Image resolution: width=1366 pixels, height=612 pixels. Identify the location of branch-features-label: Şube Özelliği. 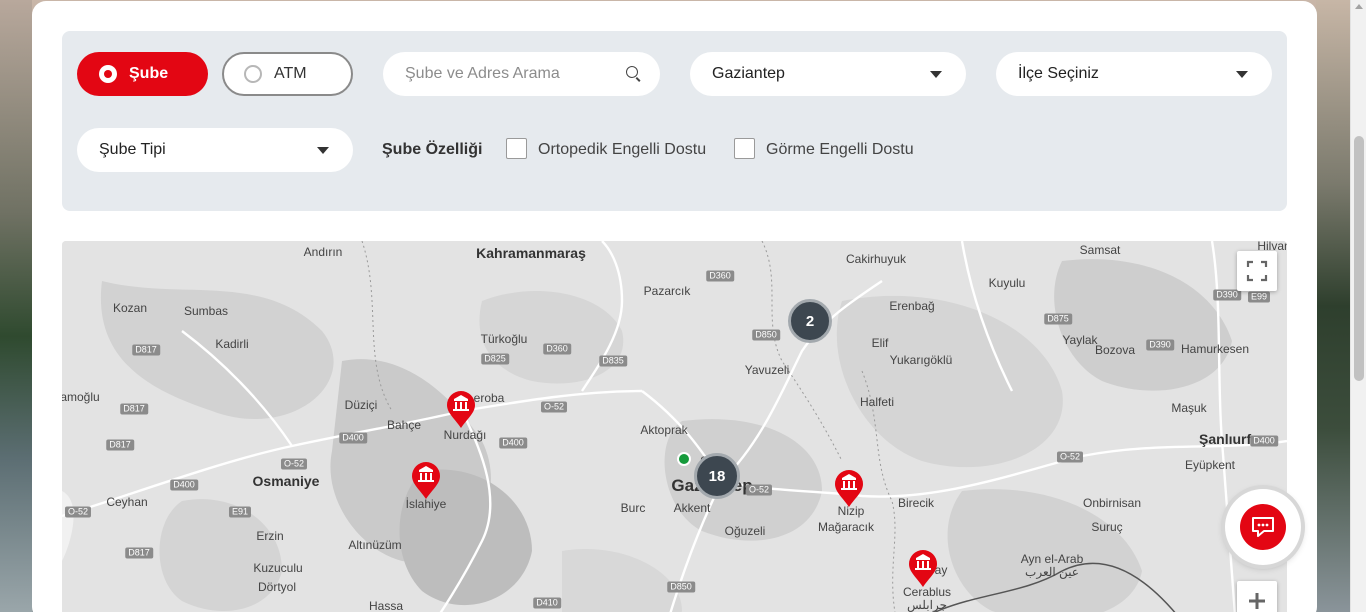
(432, 149).